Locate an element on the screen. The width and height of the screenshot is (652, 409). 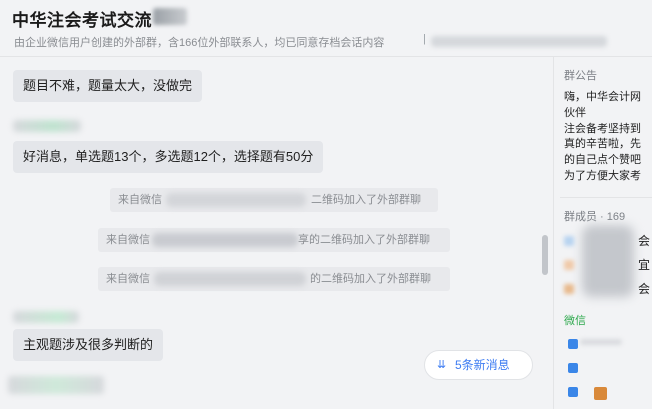
announcement-line: 嗨，中华会计网 is located at coordinates (602, 97).